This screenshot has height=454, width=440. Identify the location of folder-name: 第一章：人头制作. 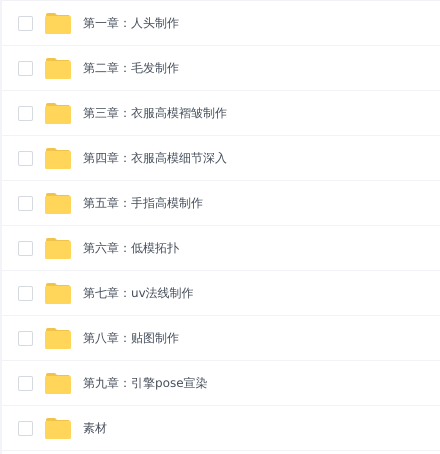
(131, 23).